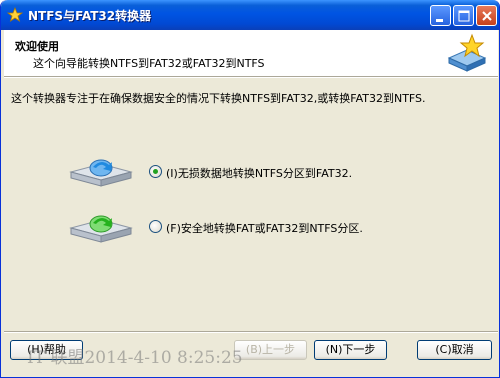 The height and width of the screenshot is (378, 500). I want to click on back-button: (B)上一步, so click(270, 350).